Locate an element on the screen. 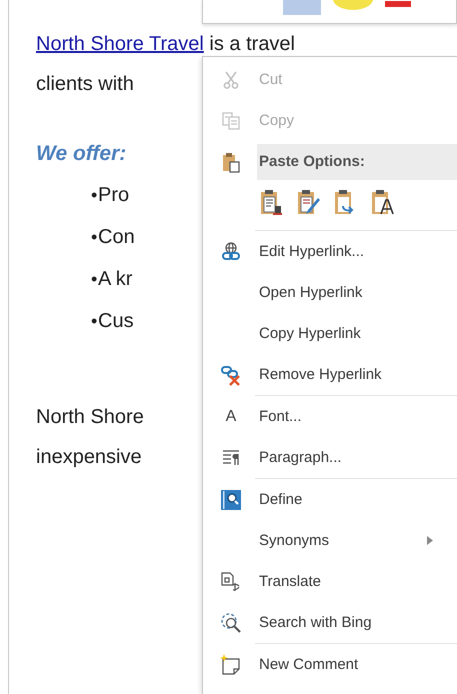 This screenshot has width=457, height=694. list-item-text: Pro is located at coordinates (114, 195).